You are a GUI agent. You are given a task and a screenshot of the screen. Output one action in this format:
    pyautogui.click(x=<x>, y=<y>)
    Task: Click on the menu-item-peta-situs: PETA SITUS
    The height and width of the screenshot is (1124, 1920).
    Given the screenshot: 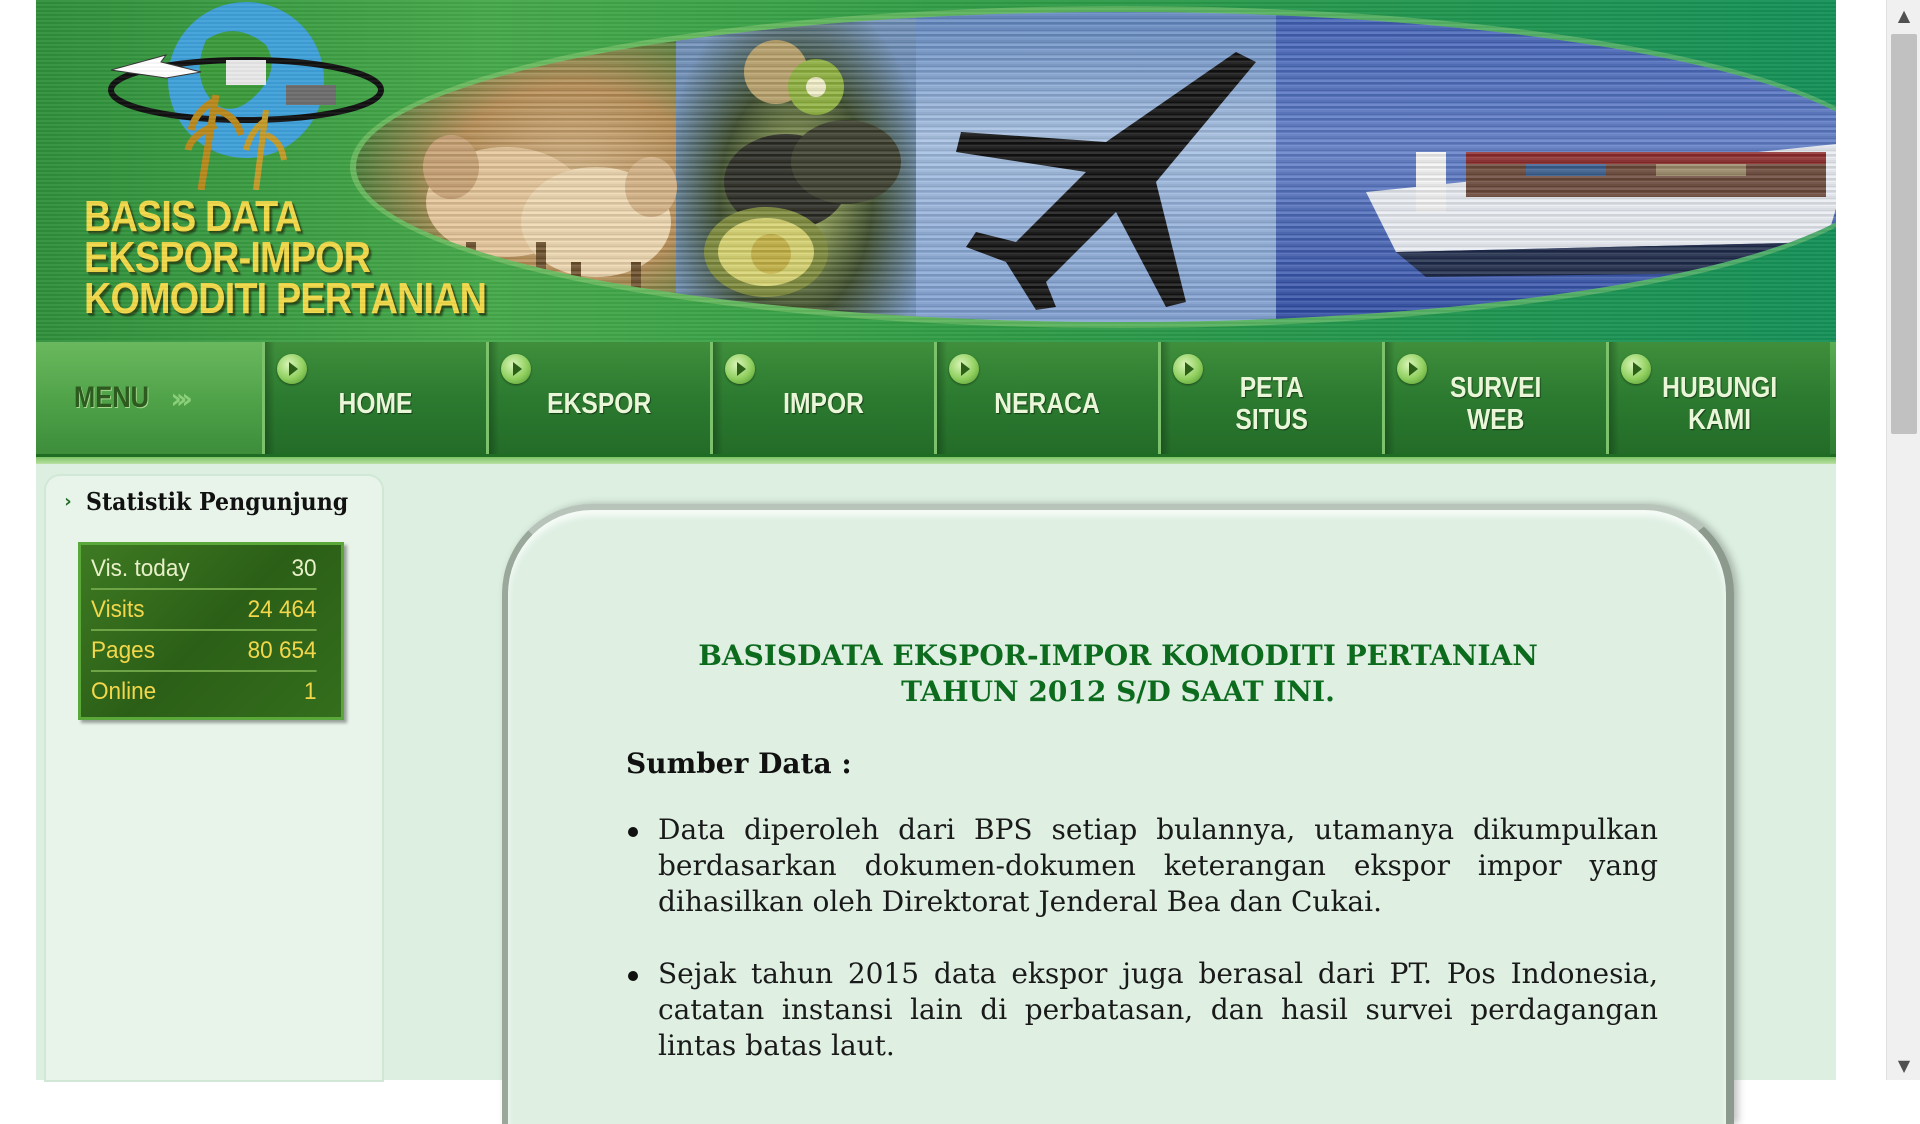 What is the action you would take?
    pyautogui.click(x=1270, y=398)
    